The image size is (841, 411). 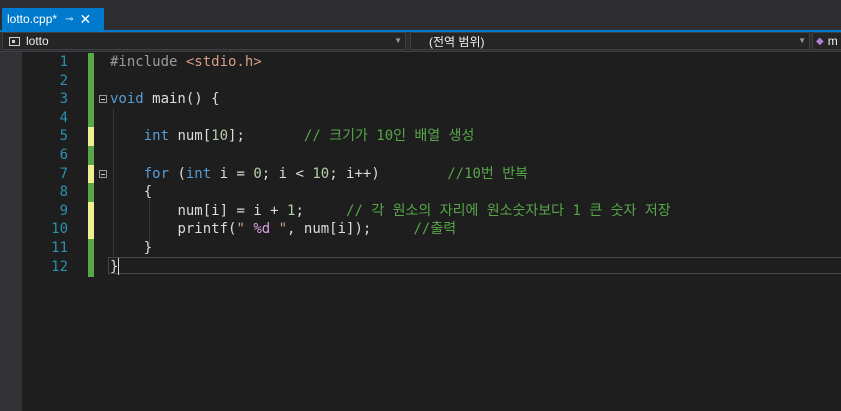 What do you see at coordinates (420, 81) in the screenshot?
I see `code-line: 2` at bounding box center [420, 81].